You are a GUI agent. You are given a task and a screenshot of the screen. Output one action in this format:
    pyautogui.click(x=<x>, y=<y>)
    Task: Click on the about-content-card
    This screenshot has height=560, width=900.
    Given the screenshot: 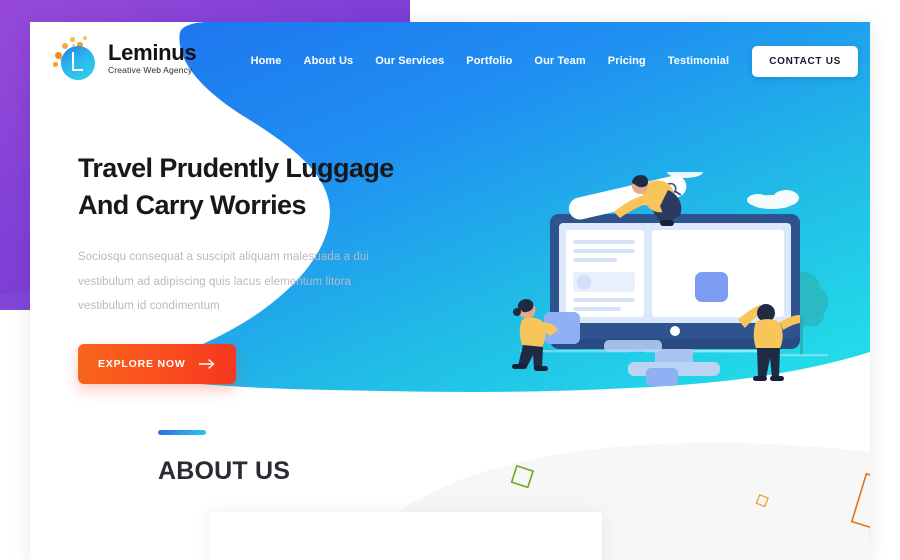 What is the action you would take?
    pyautogui.click(x=406, y=536)
    